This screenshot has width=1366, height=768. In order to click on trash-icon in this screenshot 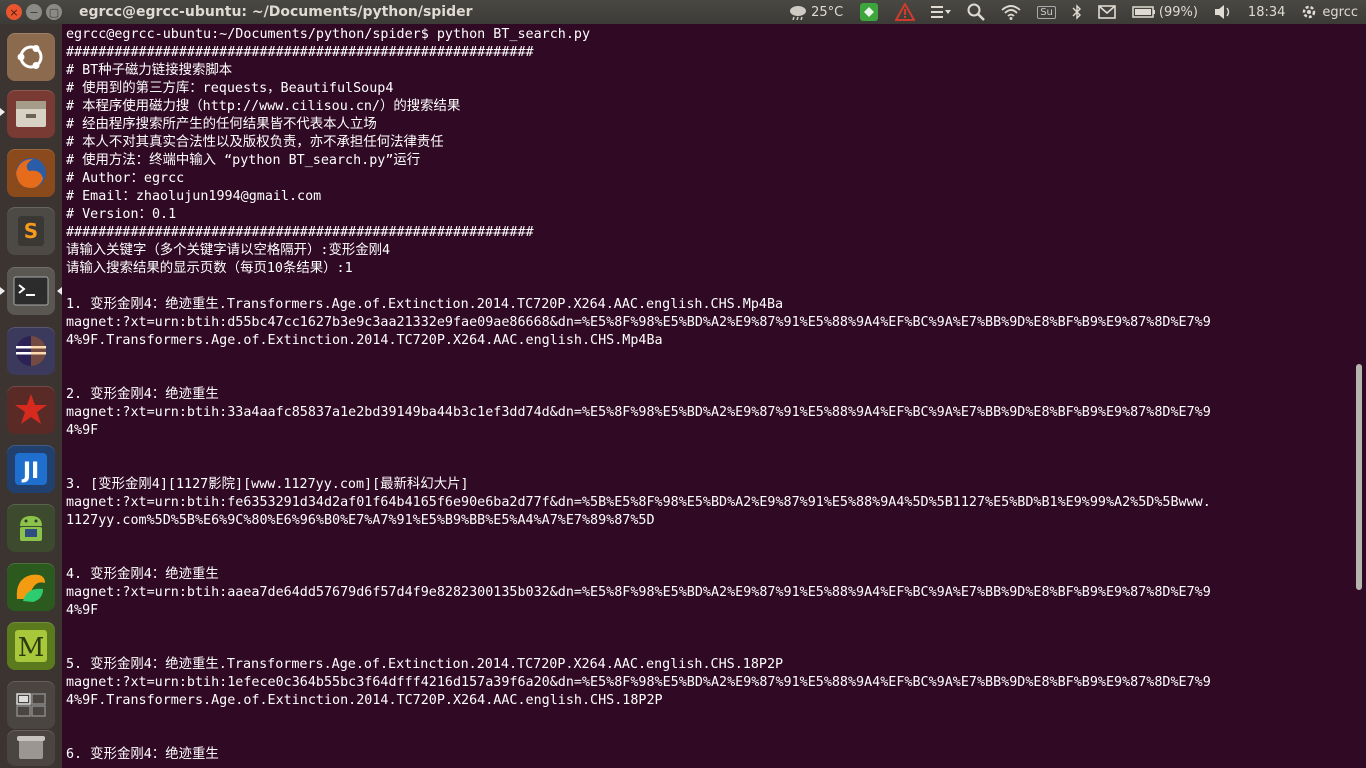, I will do `click(31, 747)`.